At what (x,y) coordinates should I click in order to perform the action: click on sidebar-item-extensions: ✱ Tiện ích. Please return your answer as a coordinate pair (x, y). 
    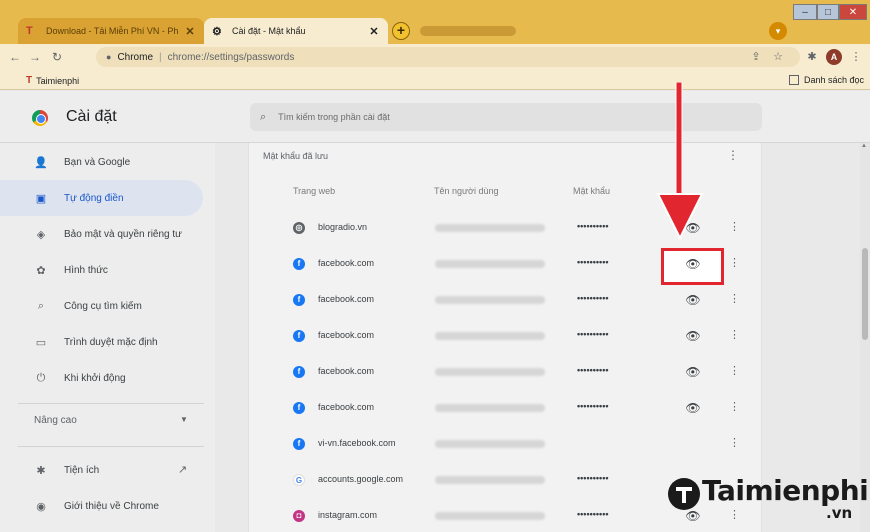
    Looking at the image, I should click on (101, 470).